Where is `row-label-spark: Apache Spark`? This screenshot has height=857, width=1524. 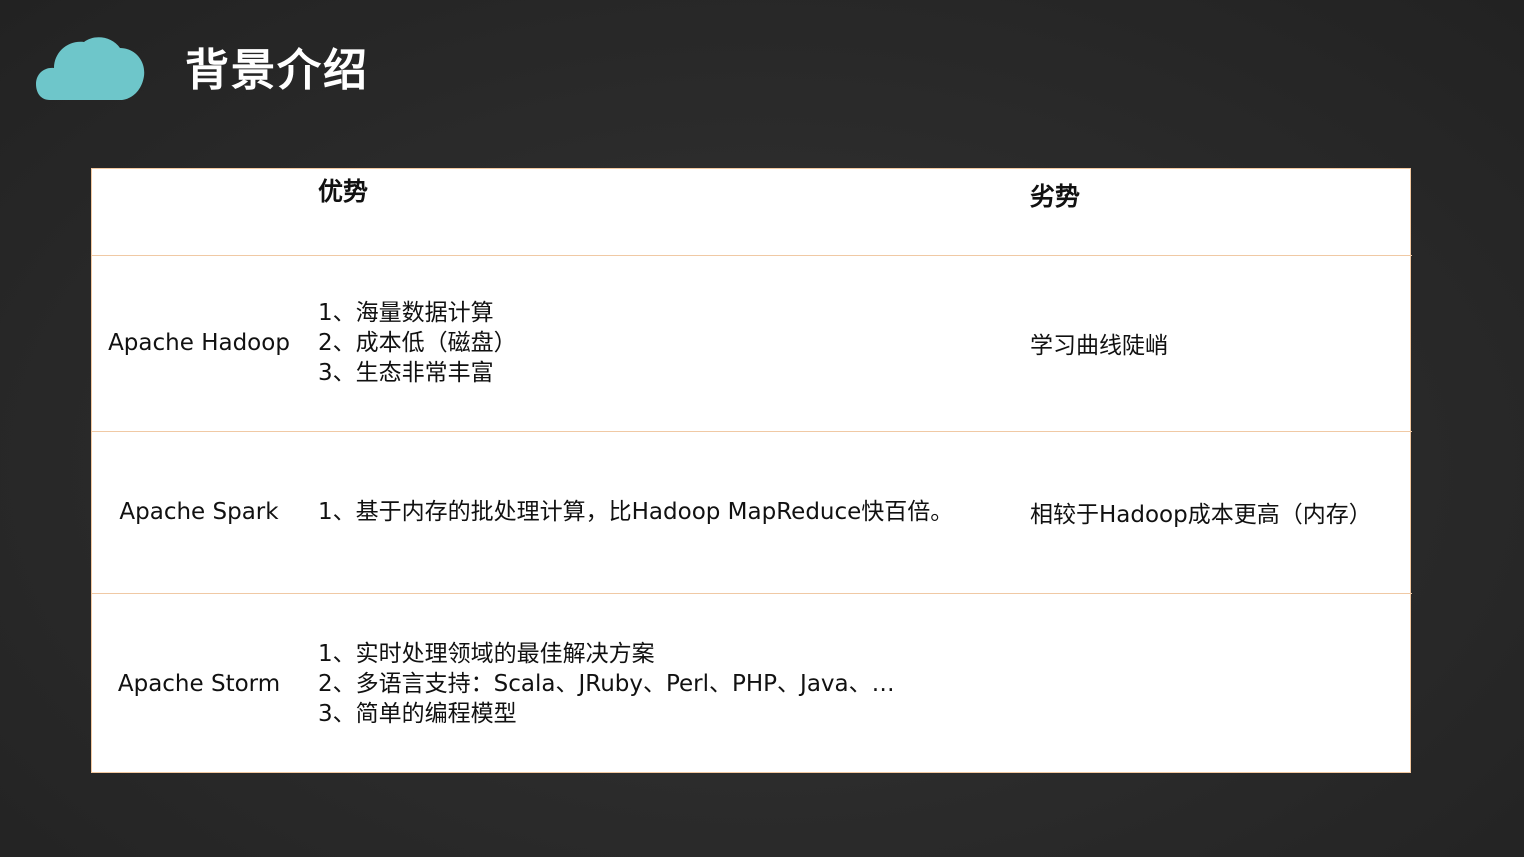 row-label-spark: Apache Spark is located at coordinates (199, 512).